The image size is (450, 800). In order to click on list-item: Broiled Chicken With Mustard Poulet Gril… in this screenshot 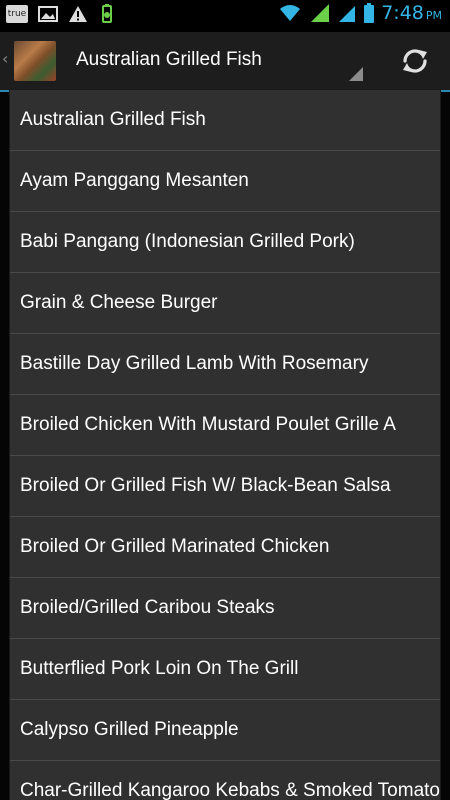, I will do `click(225, 425)`.